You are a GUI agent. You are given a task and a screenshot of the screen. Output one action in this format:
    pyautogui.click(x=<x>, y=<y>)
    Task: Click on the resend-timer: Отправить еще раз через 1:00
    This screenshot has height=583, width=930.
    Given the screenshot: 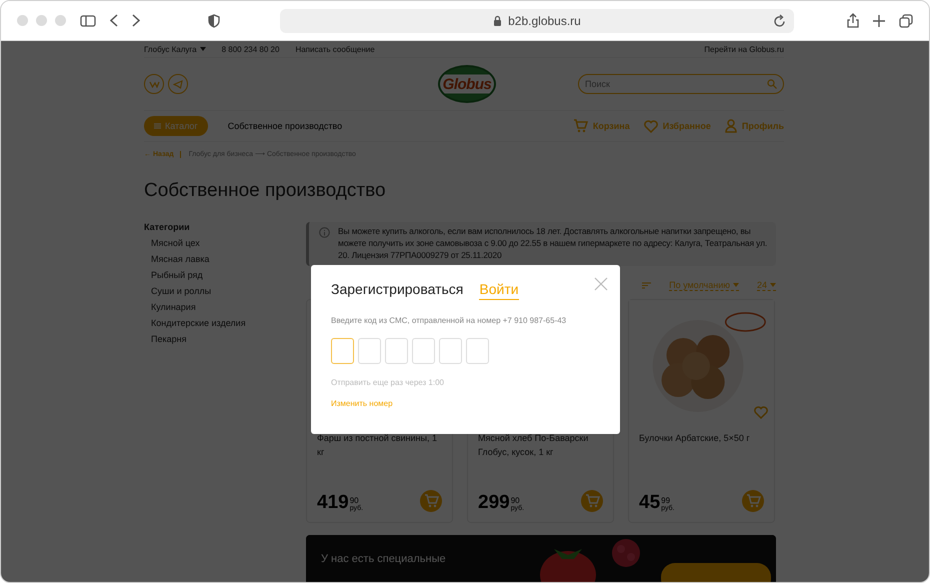 What is the action you would take?
    pyautogui.click(x=388, y=382)
    